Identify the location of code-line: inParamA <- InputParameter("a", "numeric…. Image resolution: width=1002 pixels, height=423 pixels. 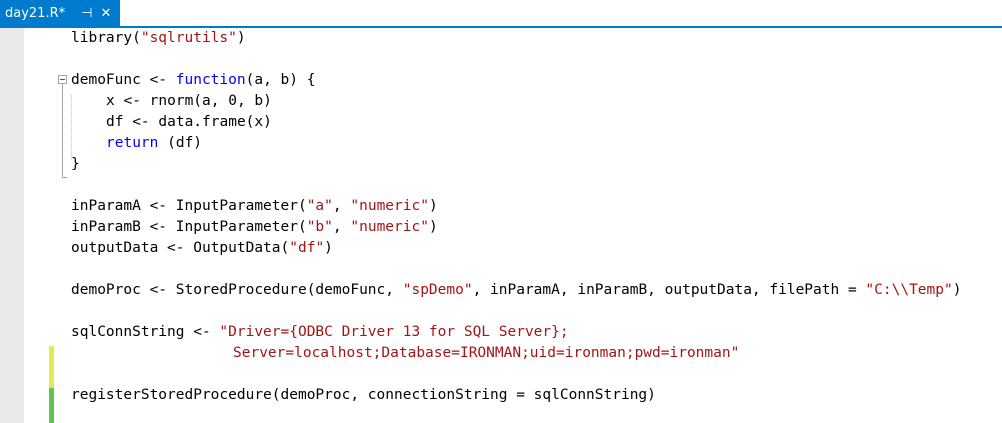
(254, 206).